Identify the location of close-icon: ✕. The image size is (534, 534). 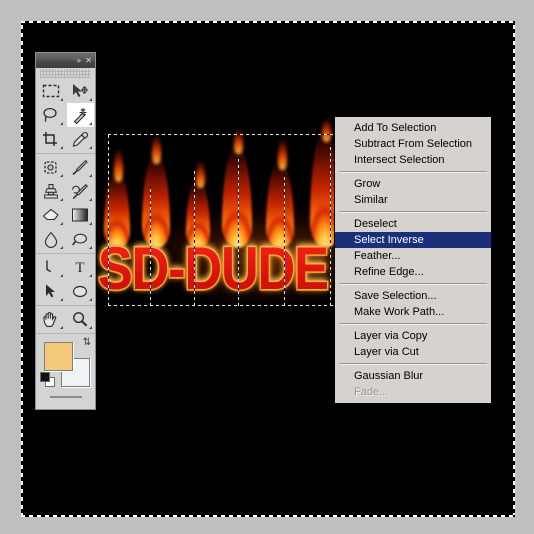
(88, 60).